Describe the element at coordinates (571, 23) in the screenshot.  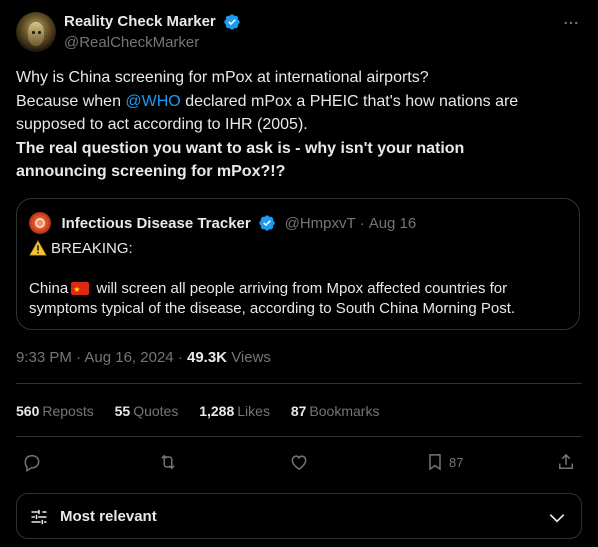
I see `more-icon` at that location.